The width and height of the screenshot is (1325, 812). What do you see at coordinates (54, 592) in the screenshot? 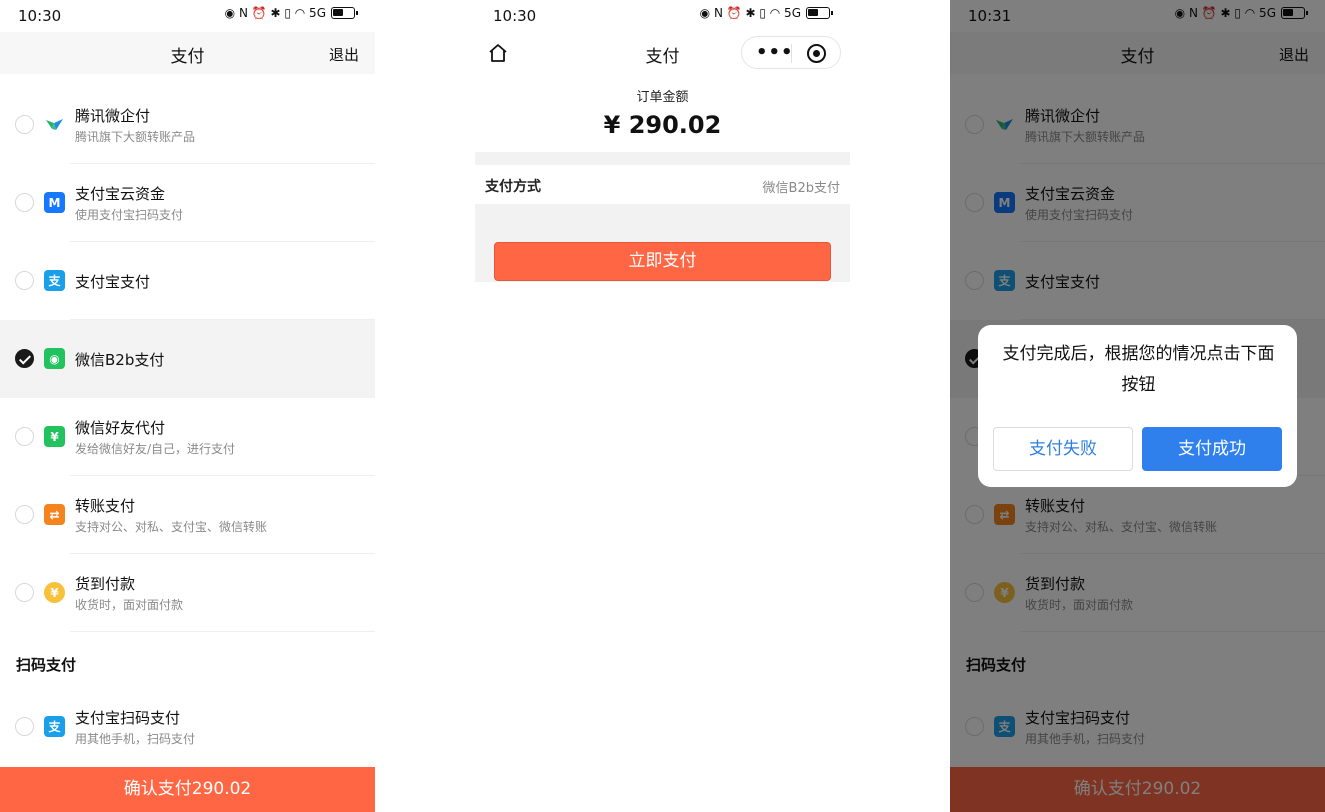
I see `cod-icon: ¥` at bounding box center [54, 592].